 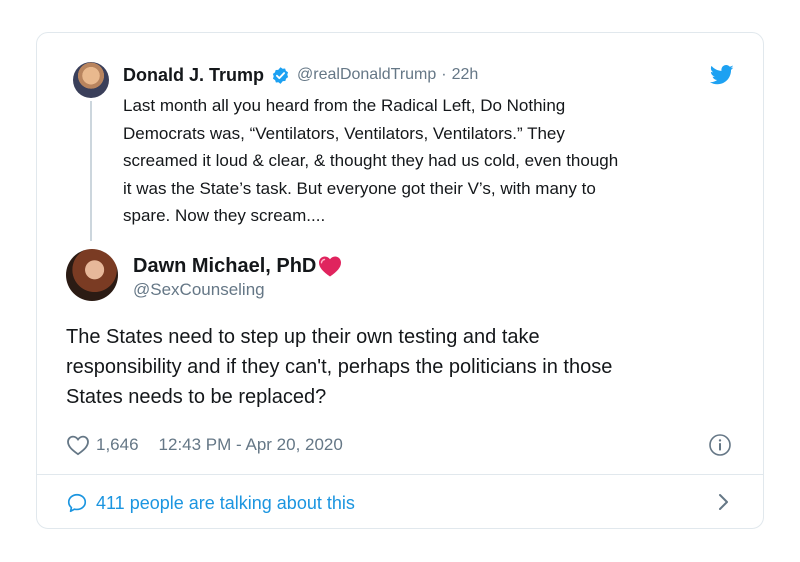 I want to click on twitter-bird-icon, so click(x=722, y=75).